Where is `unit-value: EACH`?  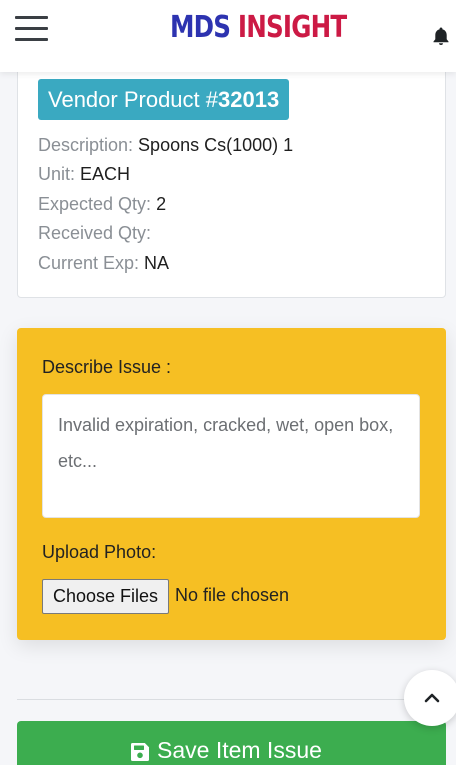
unit-value: EACH is located at coordinates (103, 174).